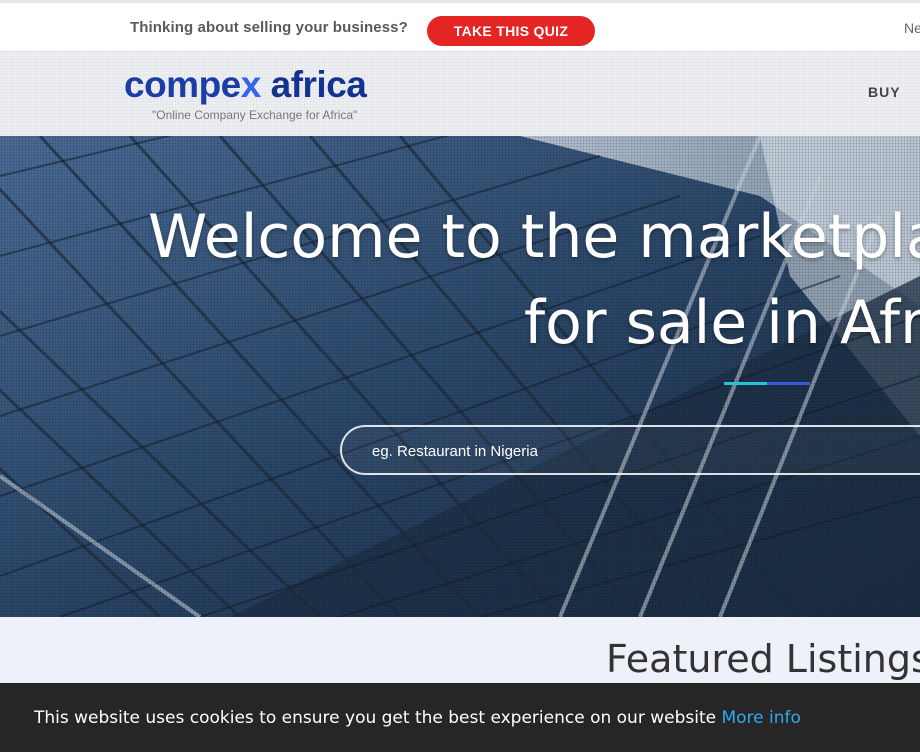 Image resolution: width=920 pixels, height=752 pixels. Describe the element at coordinates (318, 84) in the screenshot. I see `logo-africa-text: africa` at that location.